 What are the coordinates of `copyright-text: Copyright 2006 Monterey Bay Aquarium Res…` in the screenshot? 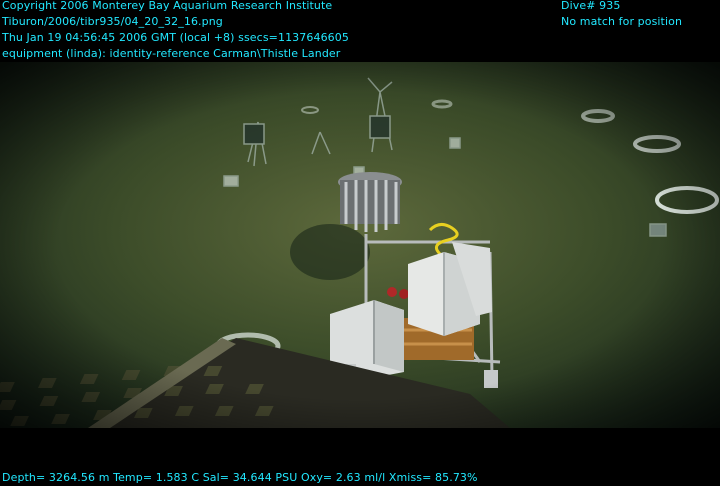 It's located at (167, 6).